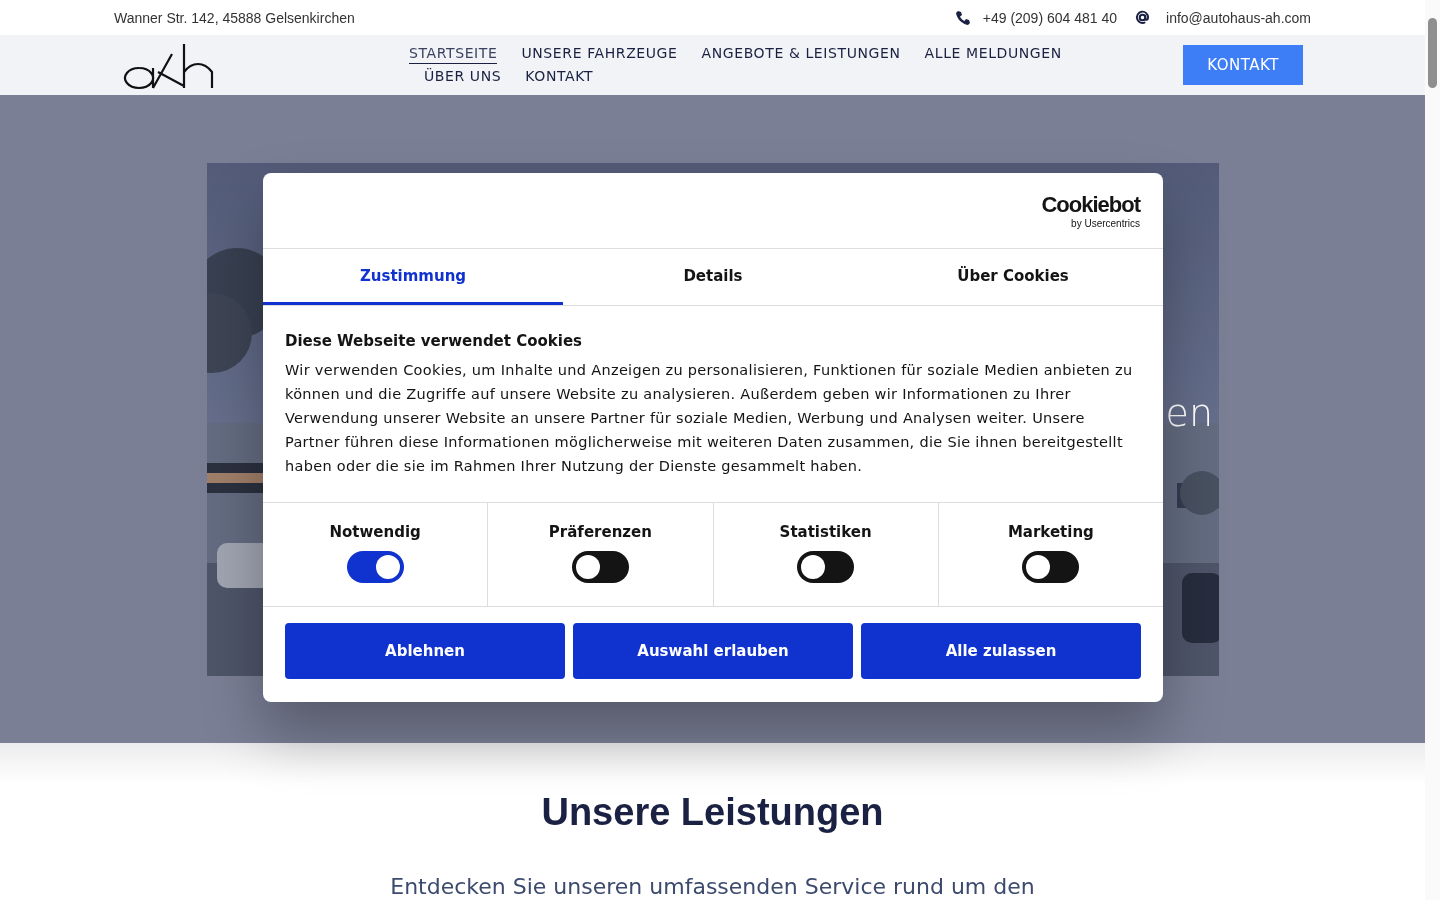  Describe the element at coordinates (1243, 65) in the screenshot. I see `contact-button: KONTAKT` at that location.